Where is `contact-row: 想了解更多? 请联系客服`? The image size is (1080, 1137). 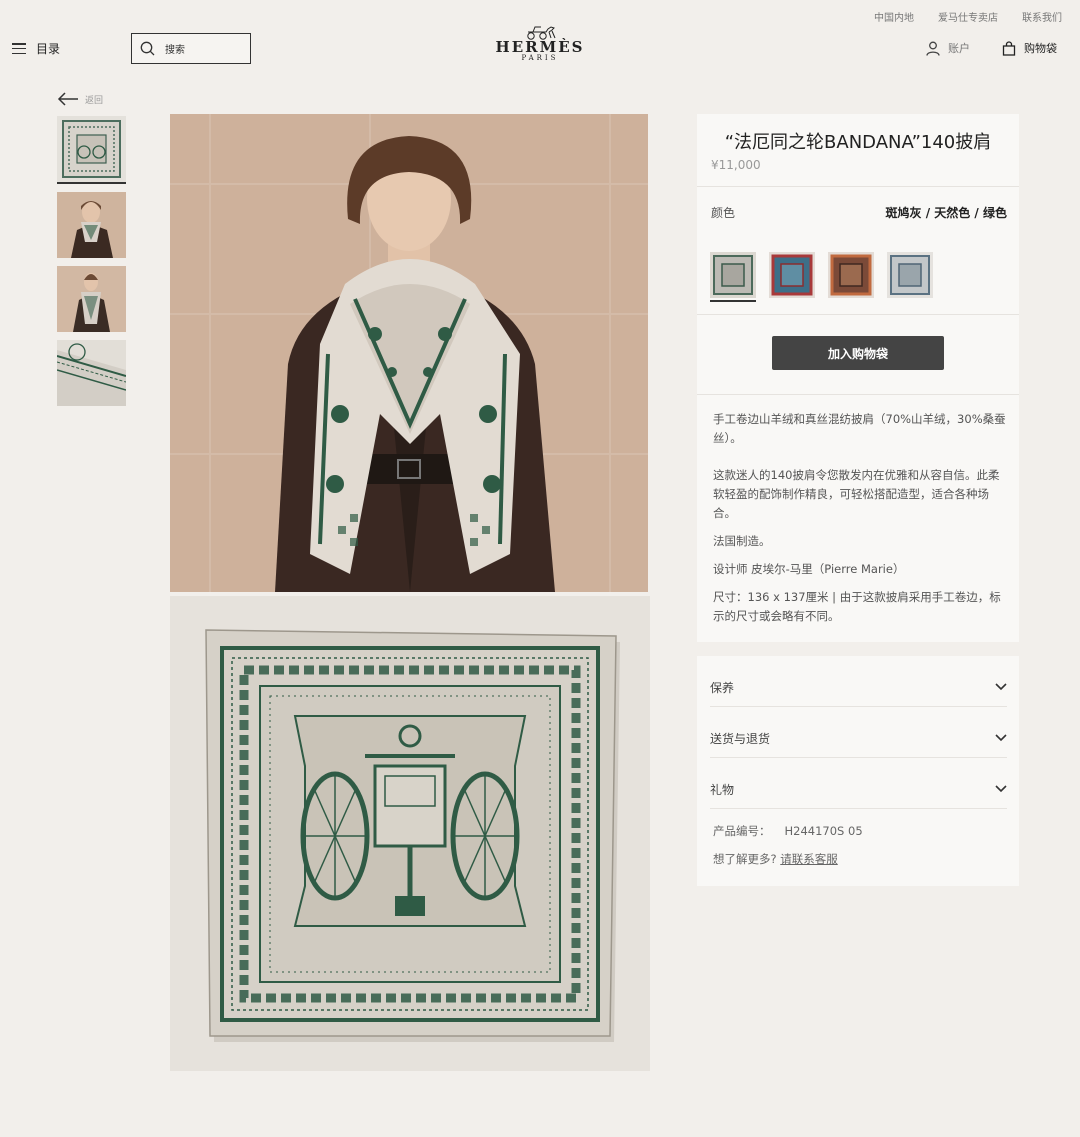
contact-row: 想了解更多? 请联系客服 is located at coordinates (866, 859).